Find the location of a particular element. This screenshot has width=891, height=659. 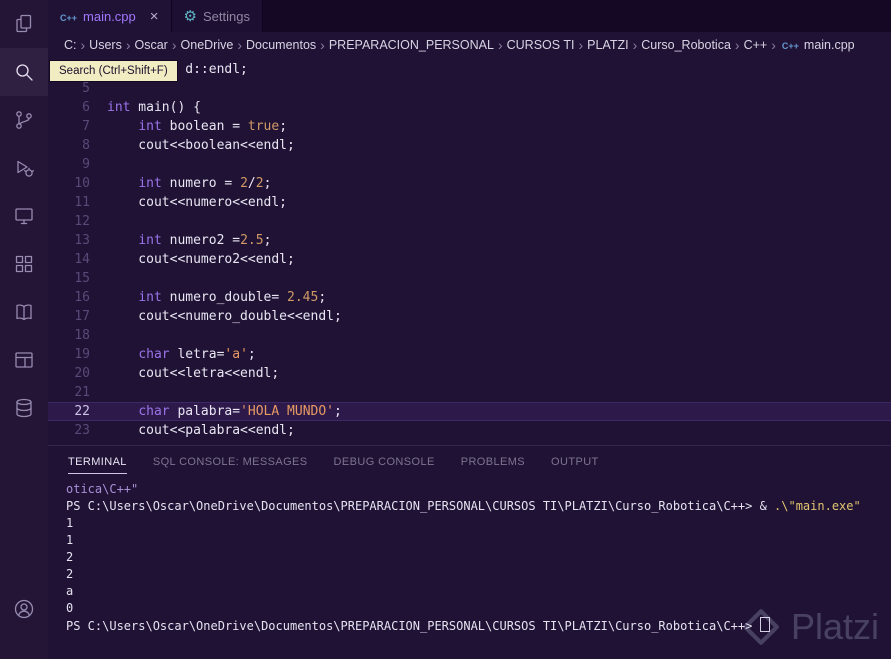

line-number: 8 is located at coordinates (86, 145).